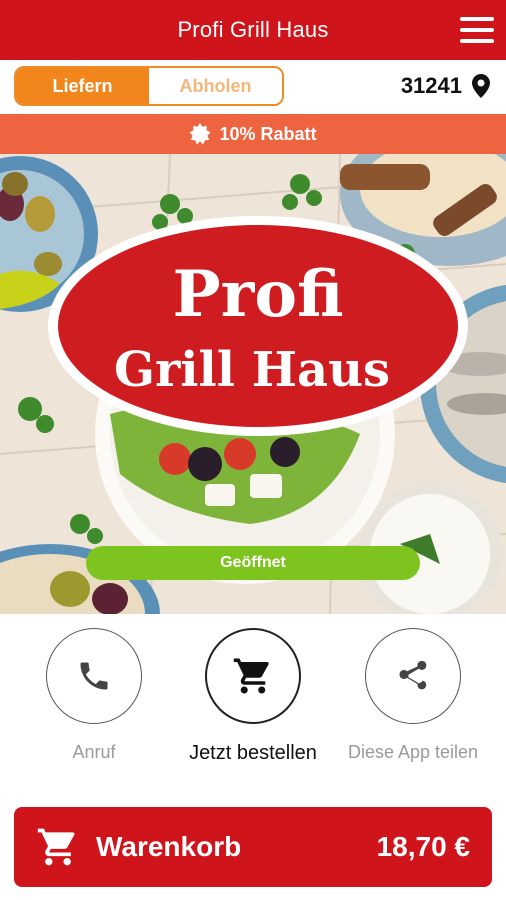 The height and width of the screenshot is (900, 506). I want to click on phone-icon, so click(94, 676).